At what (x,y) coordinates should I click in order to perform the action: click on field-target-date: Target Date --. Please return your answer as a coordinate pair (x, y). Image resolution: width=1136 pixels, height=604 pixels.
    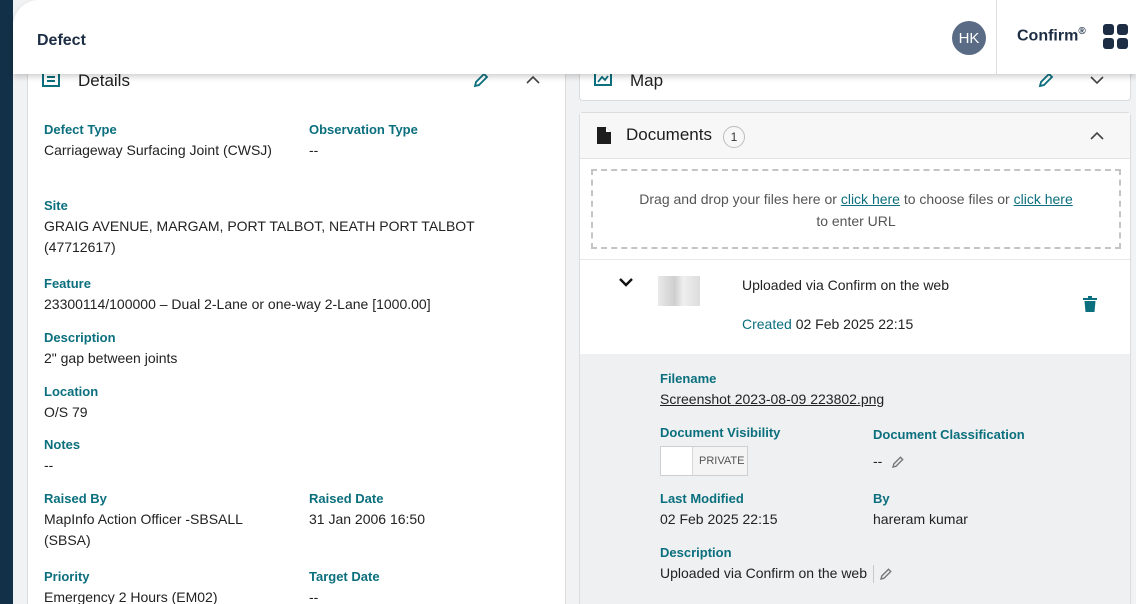
    Looking at the image, I should click on (429, 585).